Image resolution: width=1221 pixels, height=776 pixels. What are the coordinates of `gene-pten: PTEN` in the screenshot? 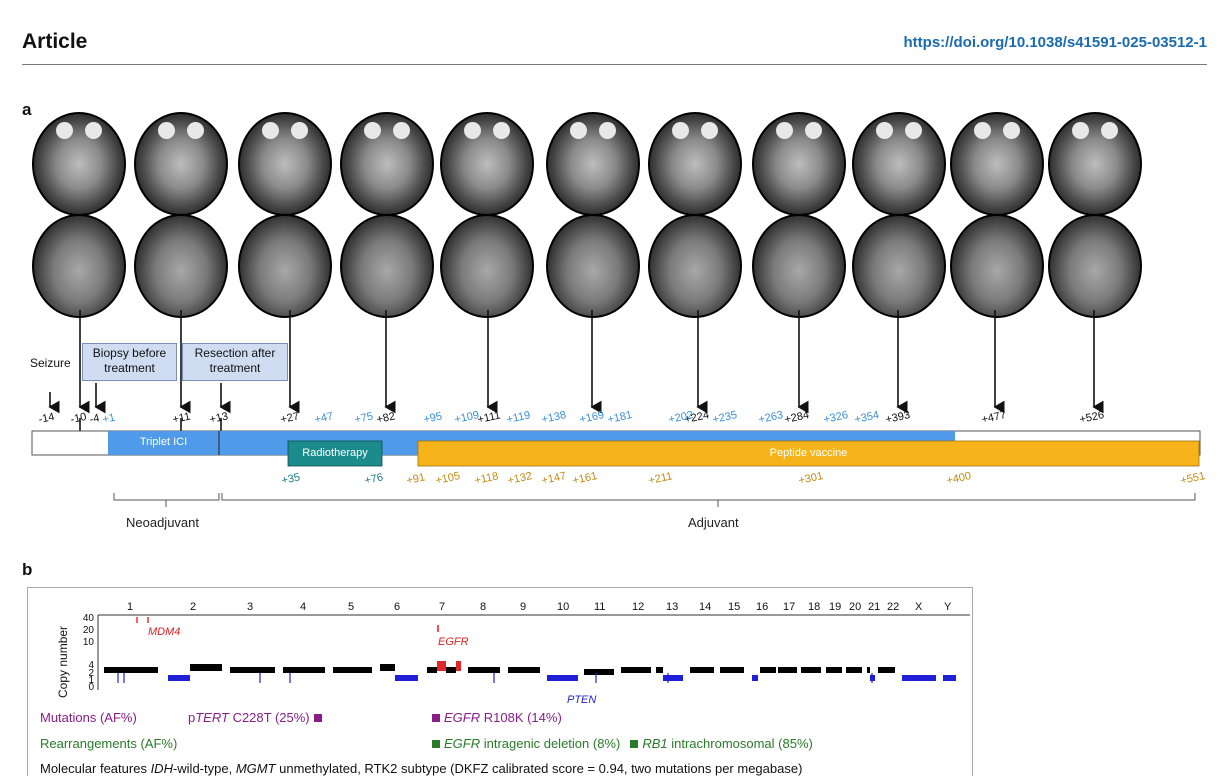 It's located at (582, 700).